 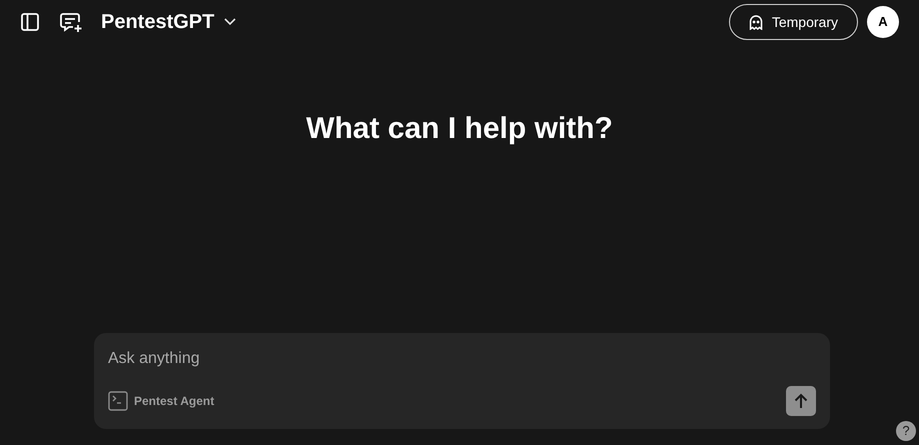 I want to click on message-input: Ask anything, so click(x=462, y=359).